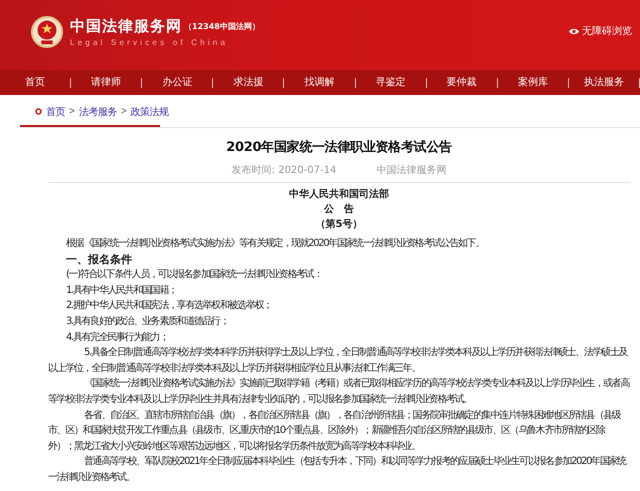 This screenshot has height=491, width=640. What do you see at coordinates (38, 111) in the screenshot?
I see `location-icon` at bounding box center [38, 111].